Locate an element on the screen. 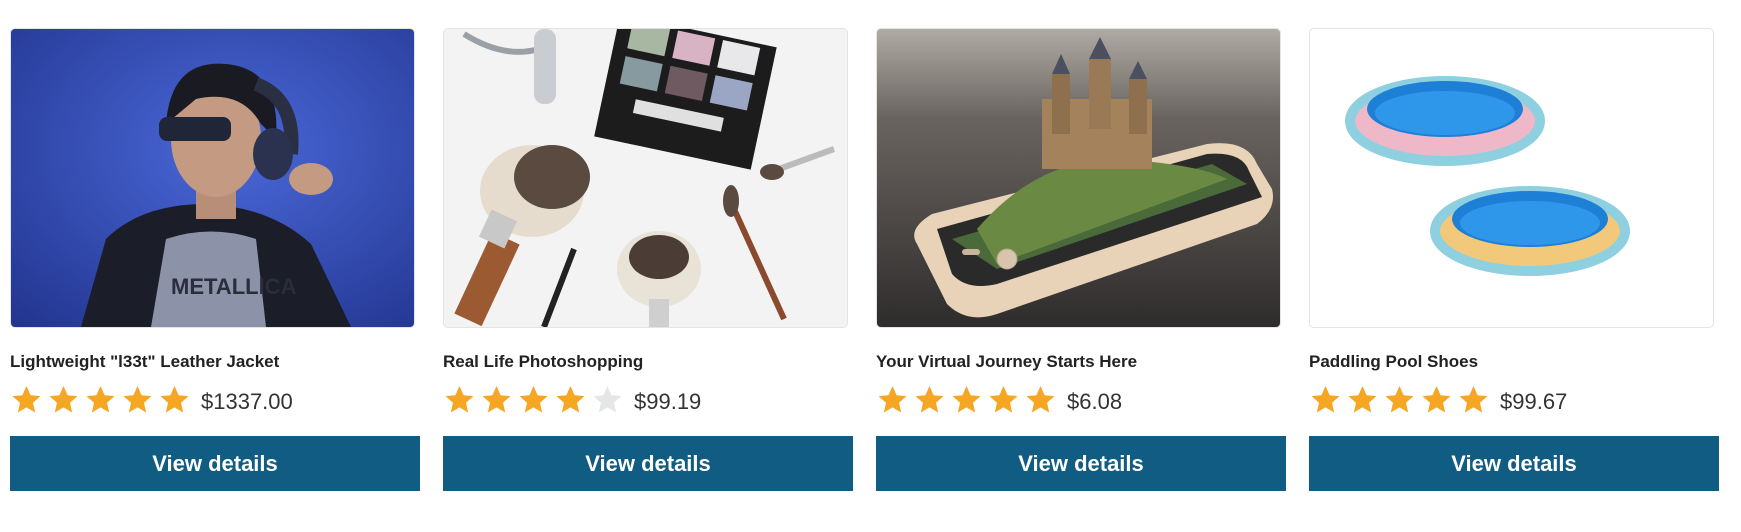 The height and width of the screenshot is (532, 1741). product-meta: $1337.00 is located at coordinates (215, 400).